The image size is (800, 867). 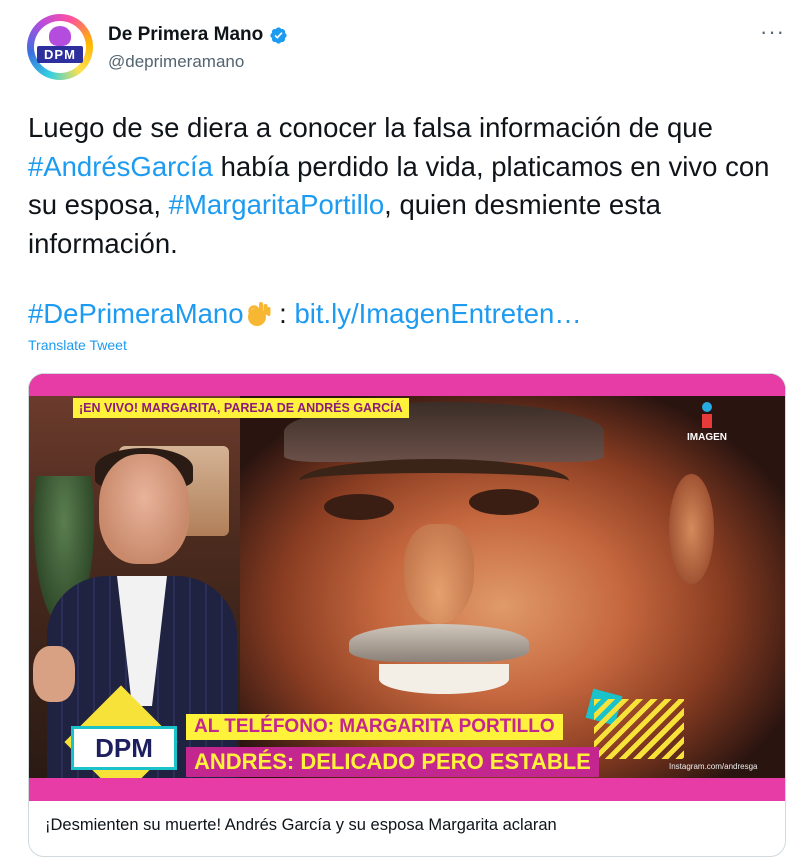 What do you see at coordinates (259, 314) in the screenshot?
I see `ok-hand-icon` at bounding box center [259, 314].